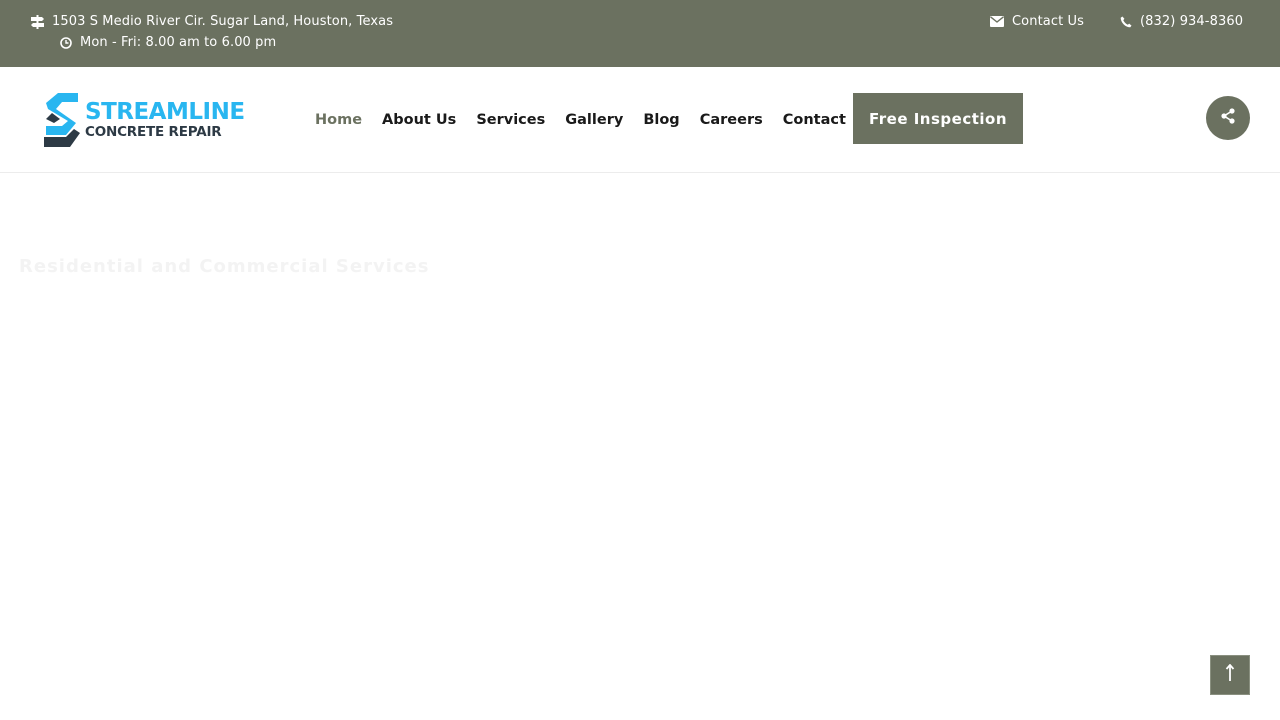  What do you see at coordinates (66, 42) in the screenshot?
I see `clock-icon` at bounding box center [66, 42].